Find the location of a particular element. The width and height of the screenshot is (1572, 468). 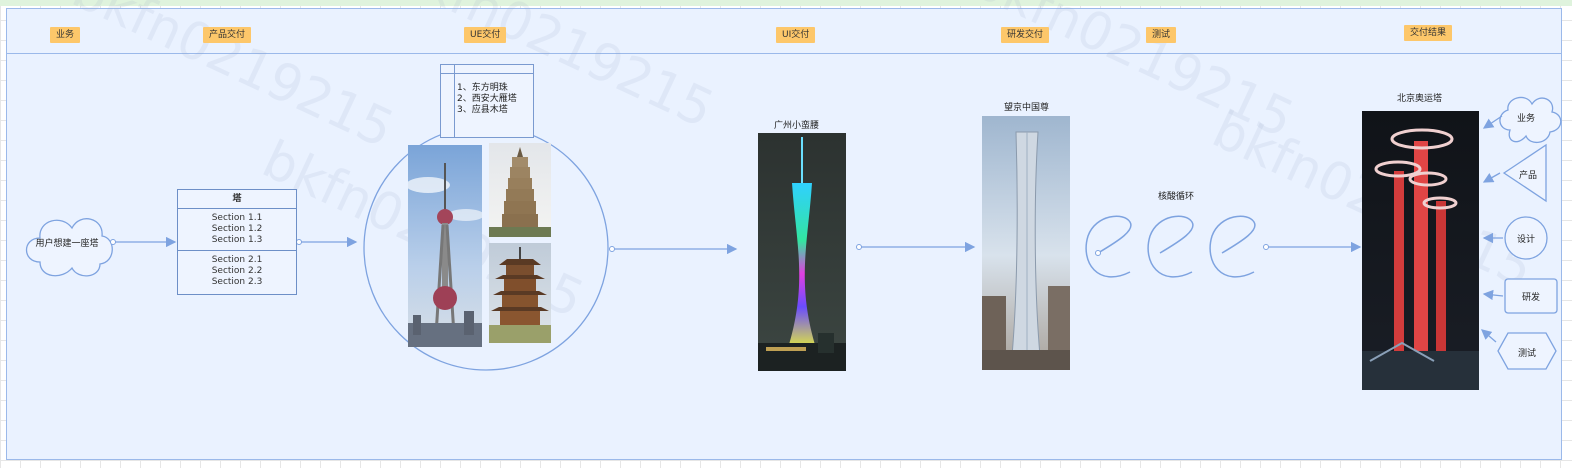

label-beijing: 北京奥运塔 is located at coordinates (1420, 99).